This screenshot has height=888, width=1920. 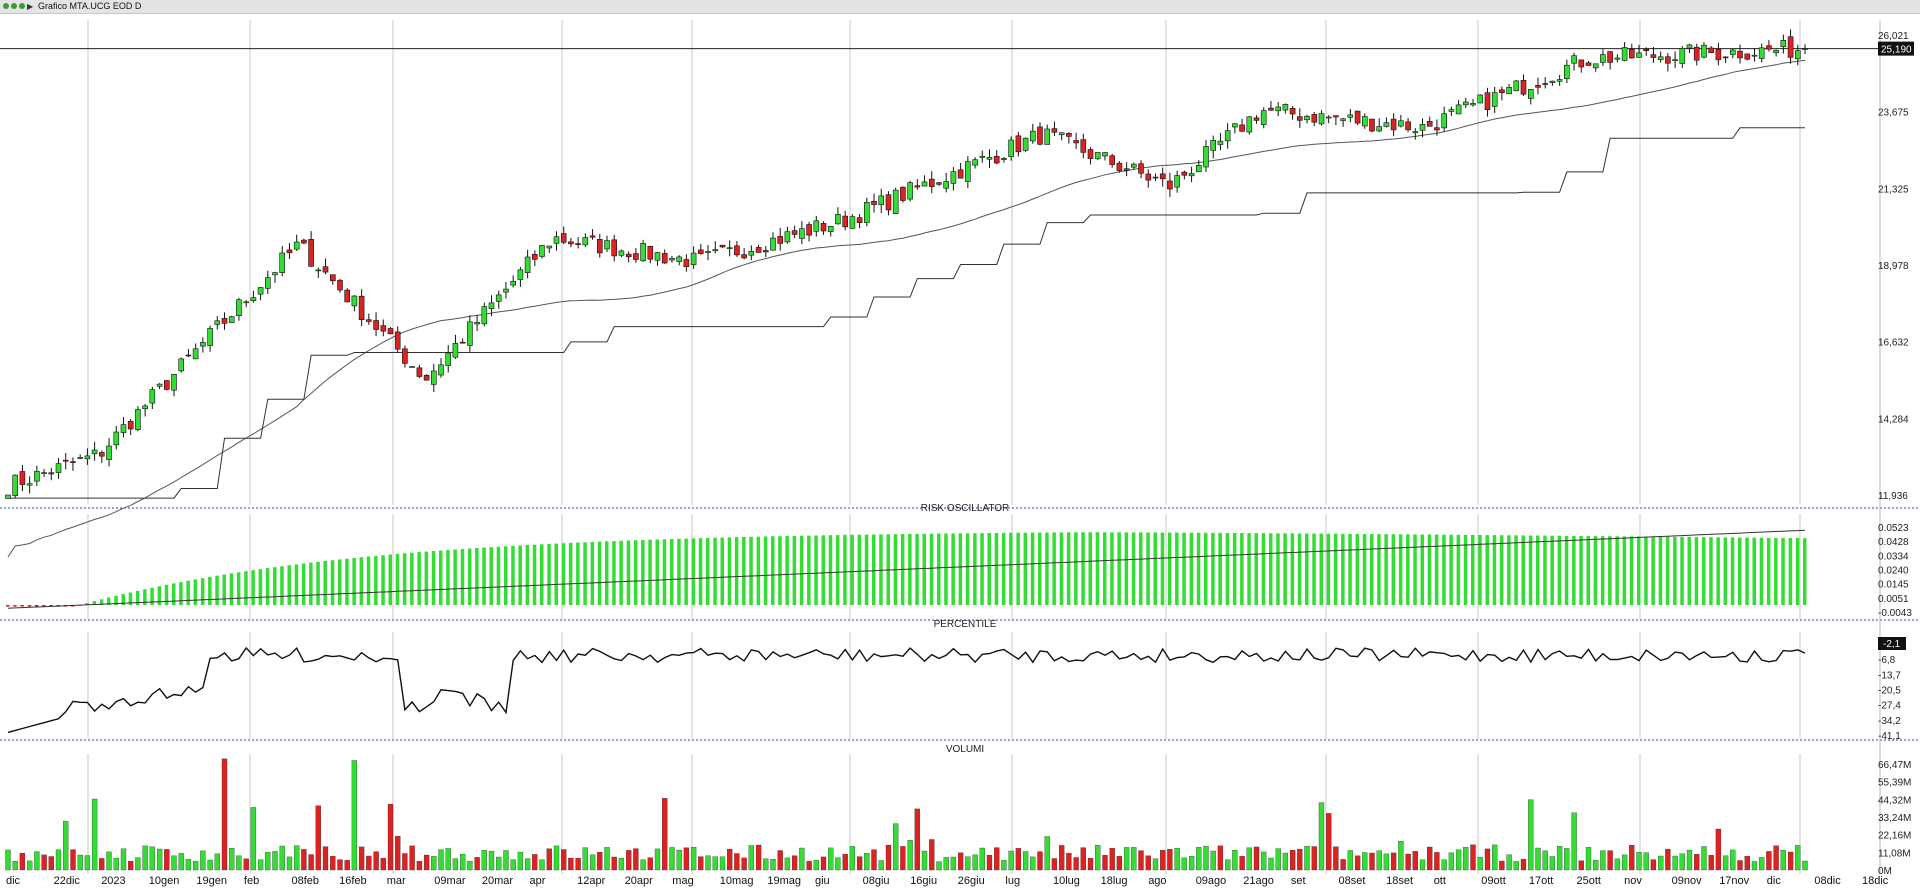 What do you see at coordinates (1066, 881) in the screenshot?
I see `x-axis-label: 10lug` at bounding box center [1066, 881].